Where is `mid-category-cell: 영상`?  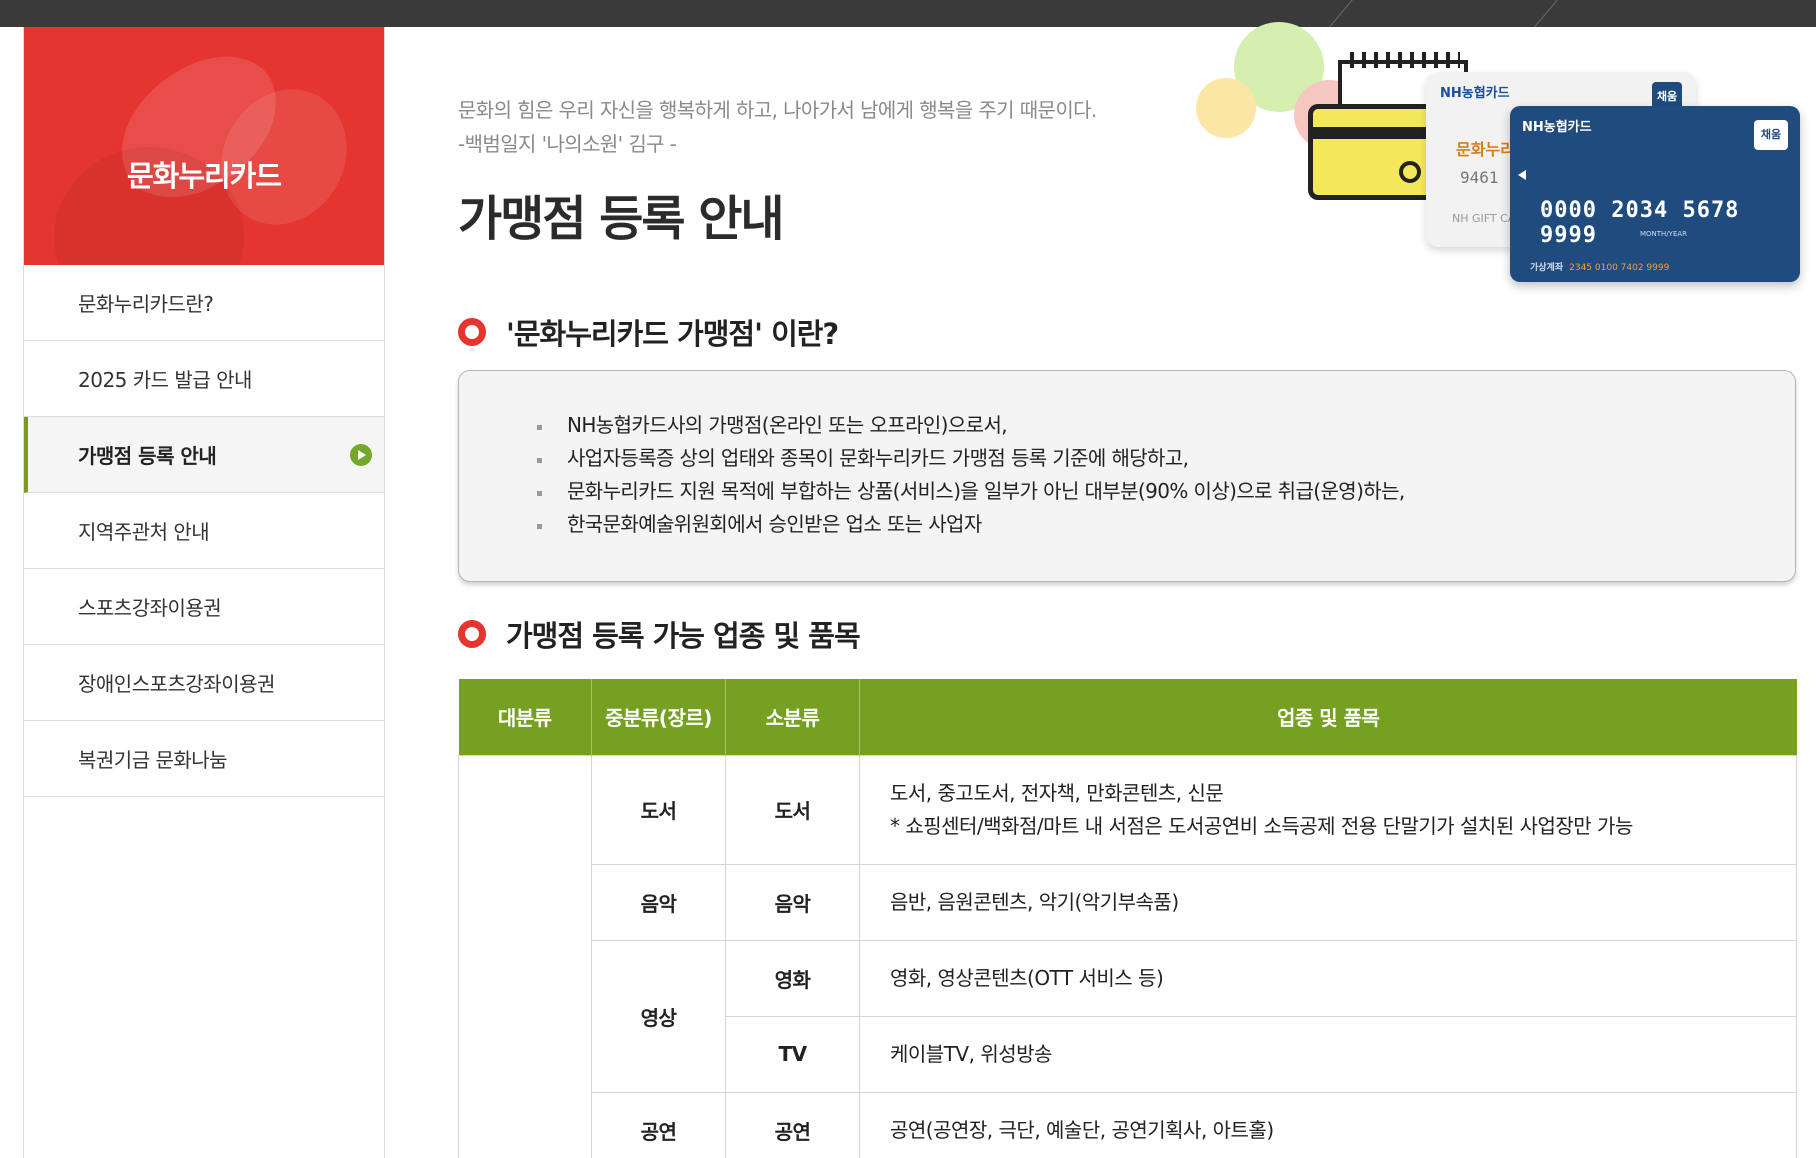
mid-category-cell: 영상 is located at coordinates (658, 1016).